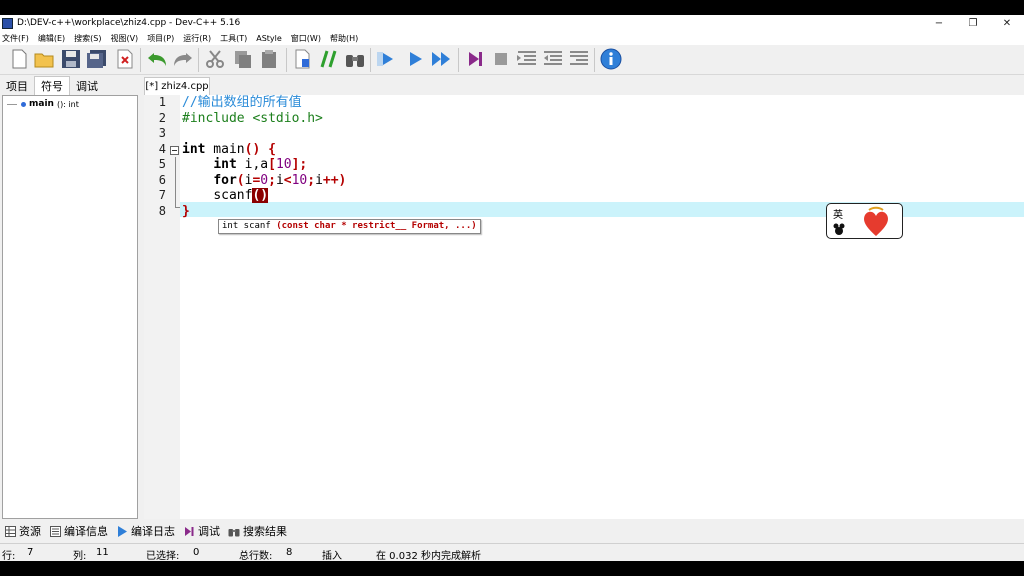 The image size is (1024, 576). Describe the element at coordinates (234, 531) in the screenshot. I see `binoculars-icon` at that location.